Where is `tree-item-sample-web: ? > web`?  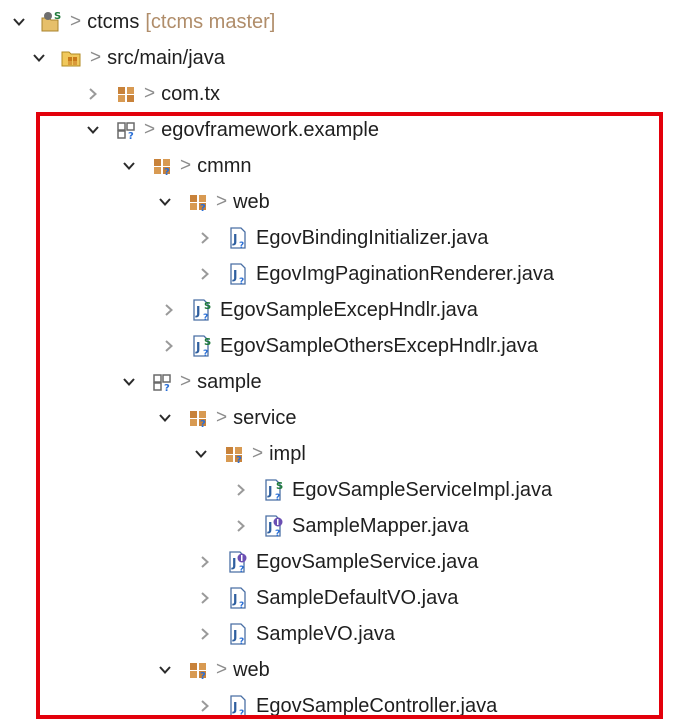 tree-item-sample-web: ? > web is located at coordinates (339, 670).